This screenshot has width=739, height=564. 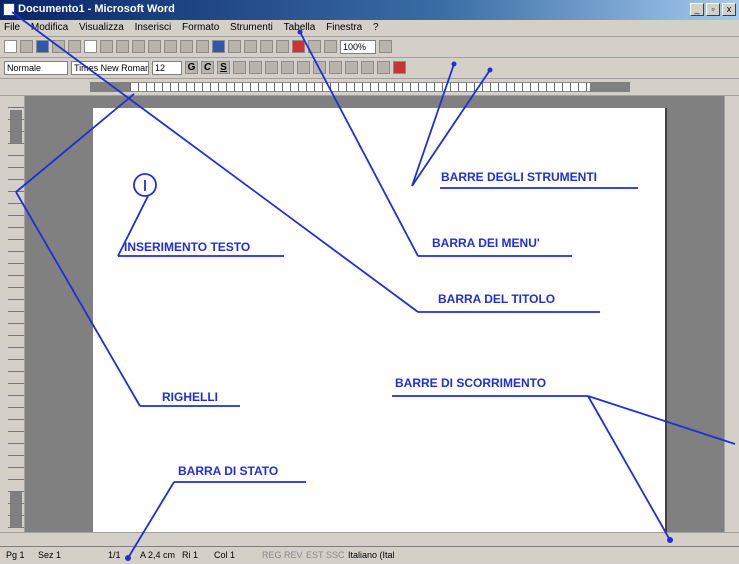 I want to click on status-position: A 2,4 cm, so click(x=158, y=555).